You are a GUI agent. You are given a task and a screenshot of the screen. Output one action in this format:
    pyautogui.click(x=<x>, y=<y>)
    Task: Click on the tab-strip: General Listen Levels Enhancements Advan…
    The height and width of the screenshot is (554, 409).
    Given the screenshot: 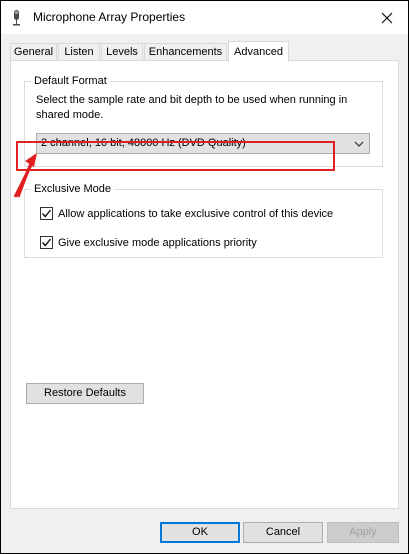 What is the action you would take?
    pyautogui.click(x=205, y=51)
    